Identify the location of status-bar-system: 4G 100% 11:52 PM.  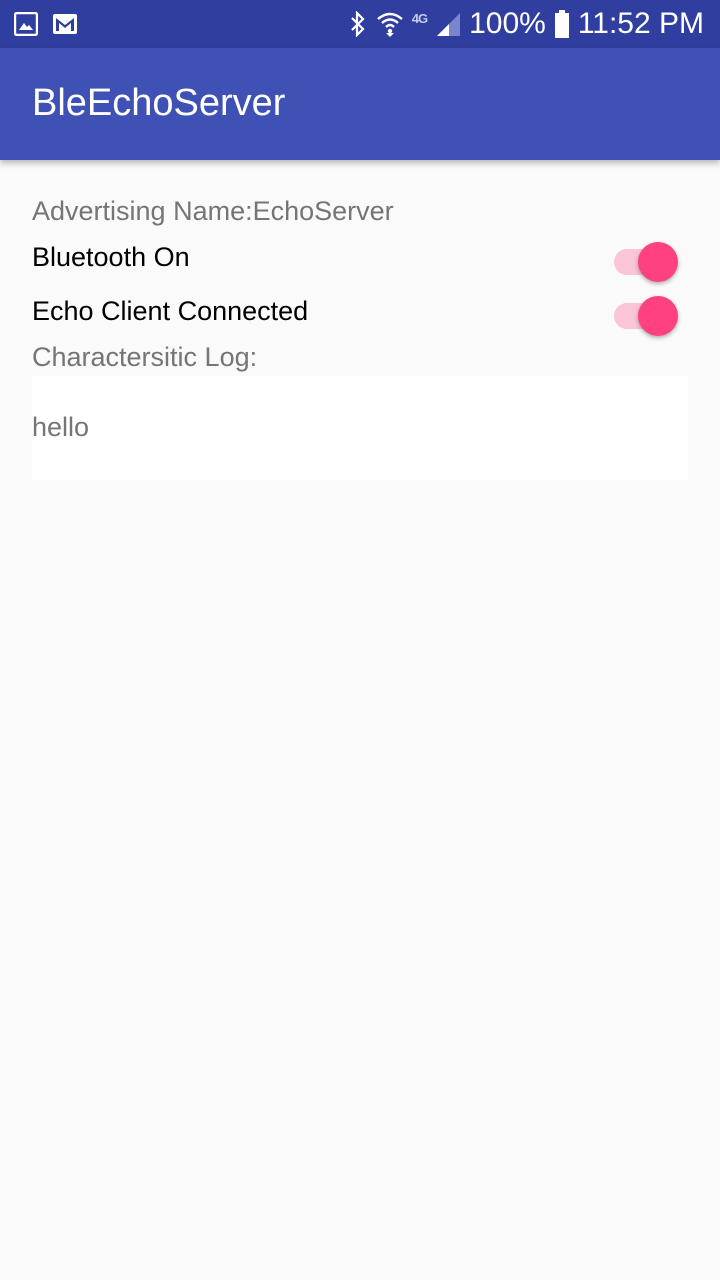
(526, 24).